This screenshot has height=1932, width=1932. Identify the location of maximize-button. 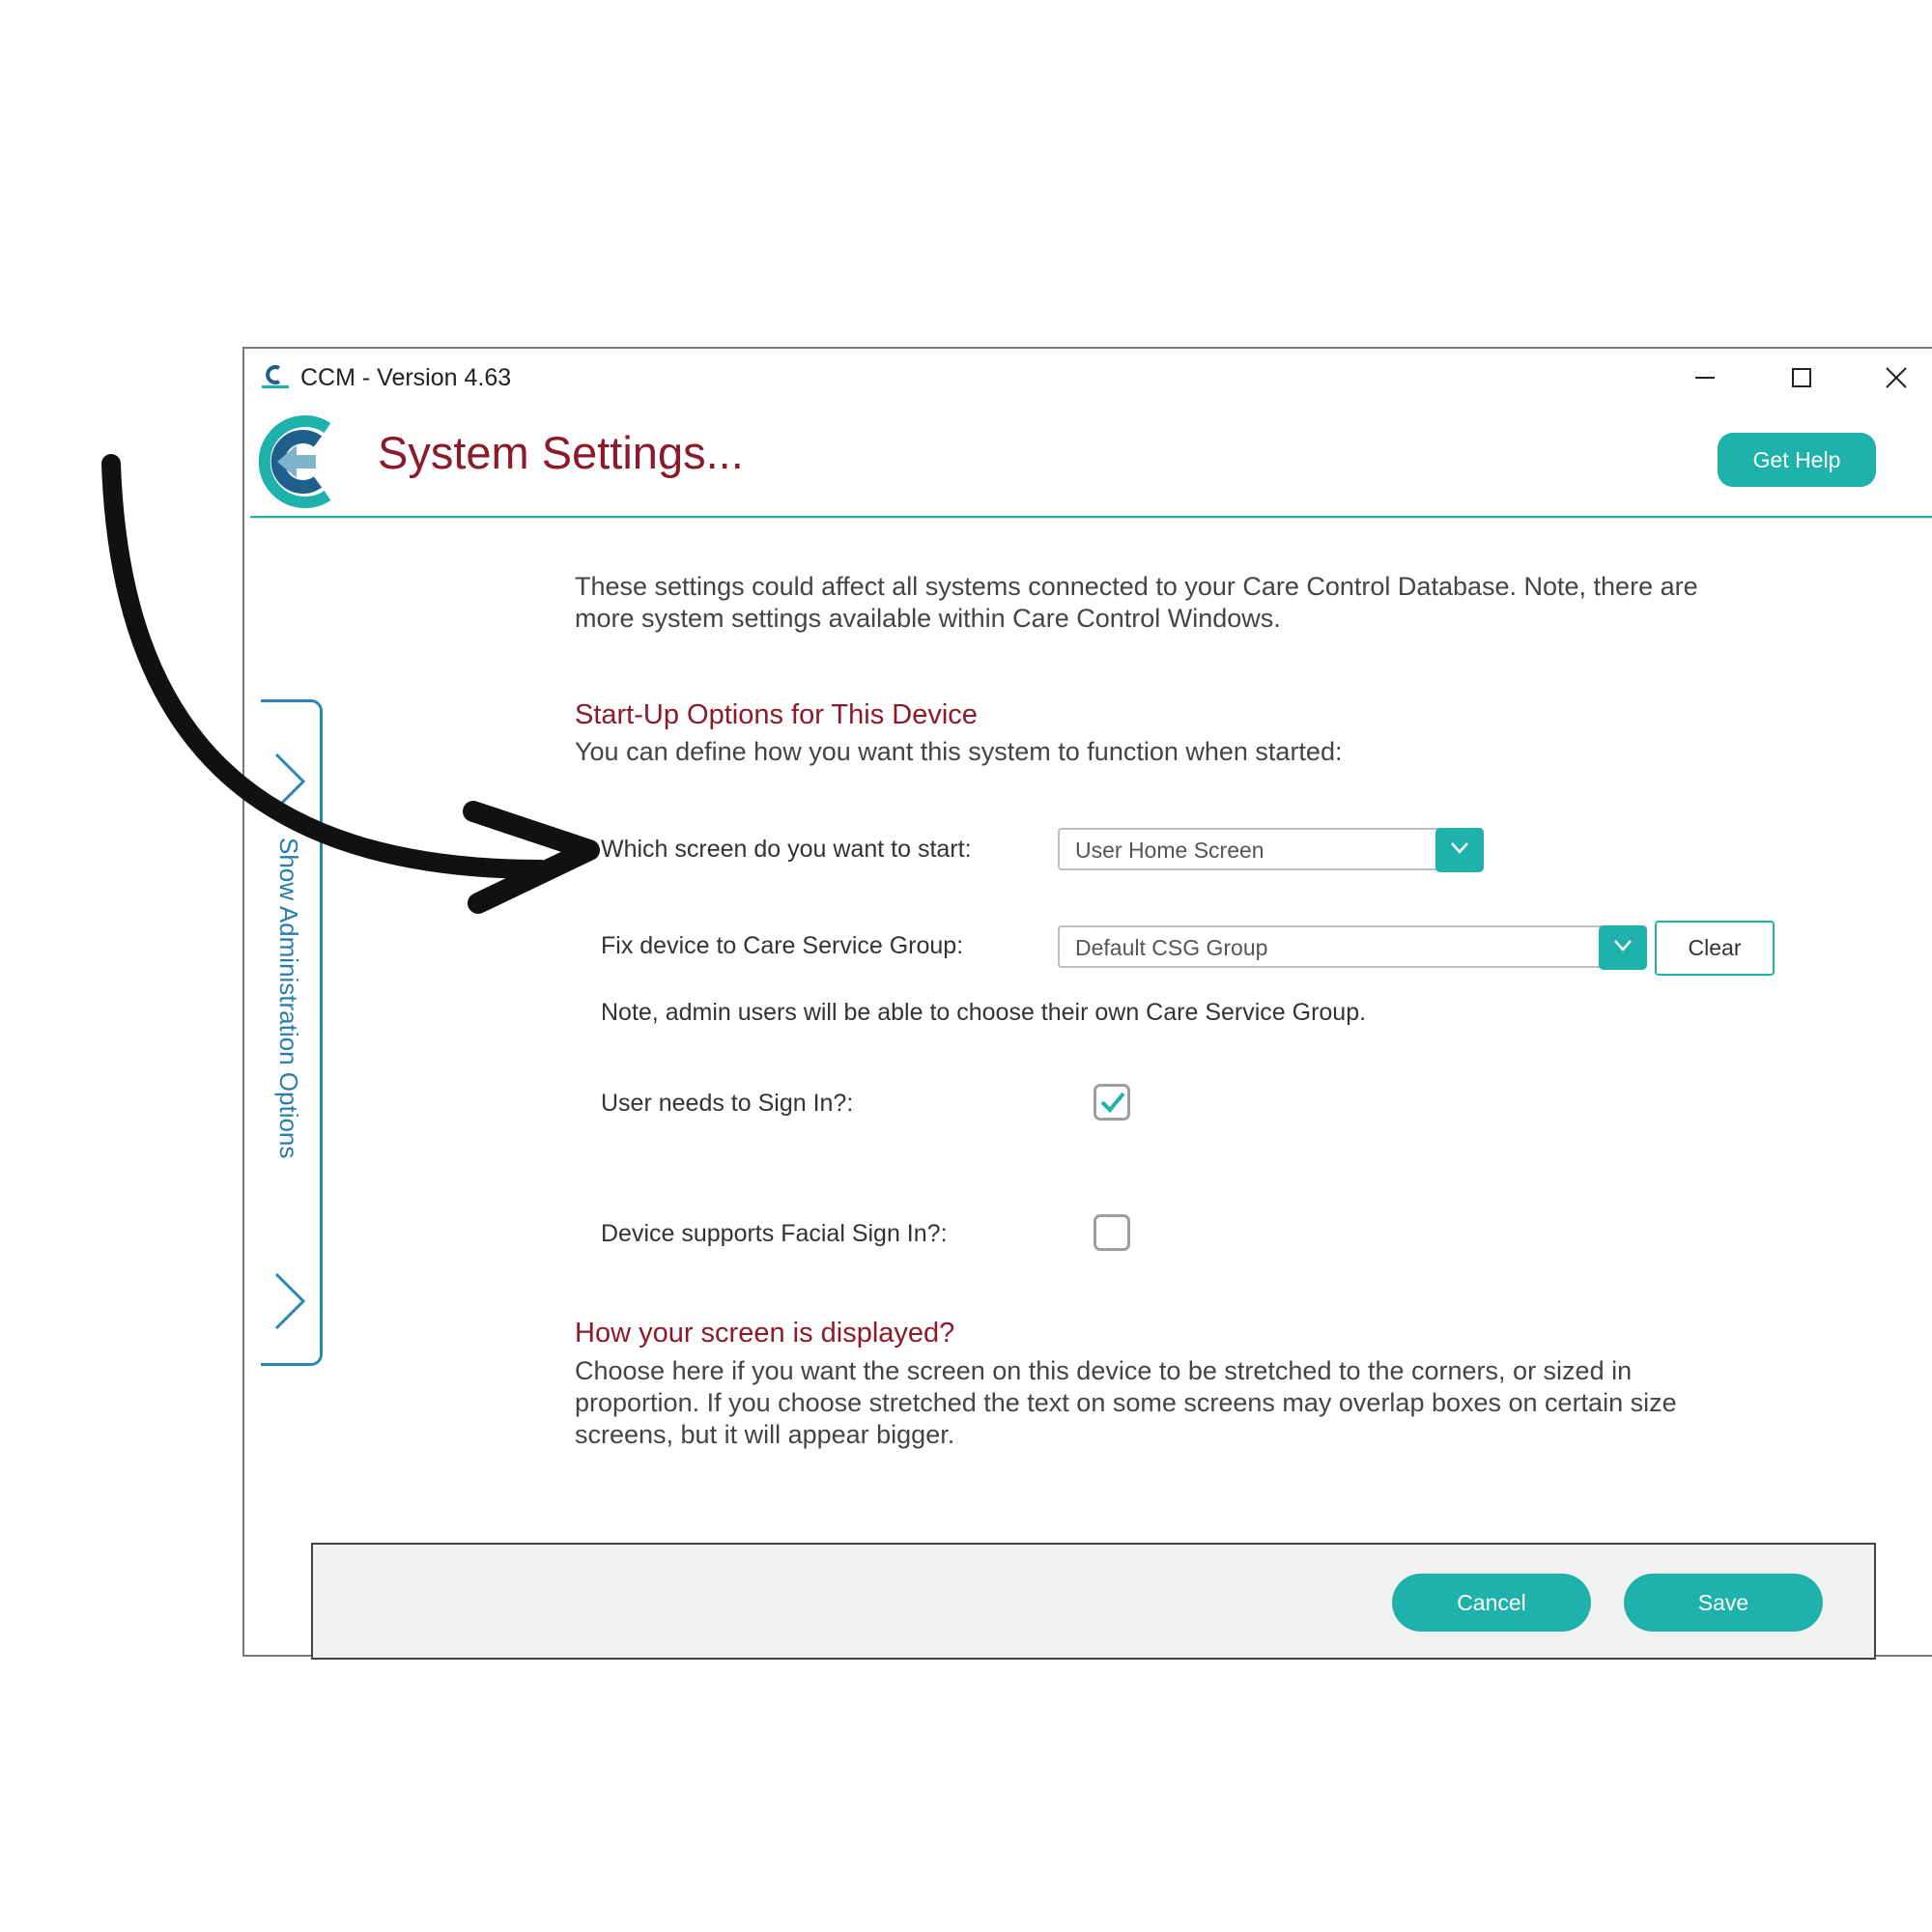
(1802, 377).